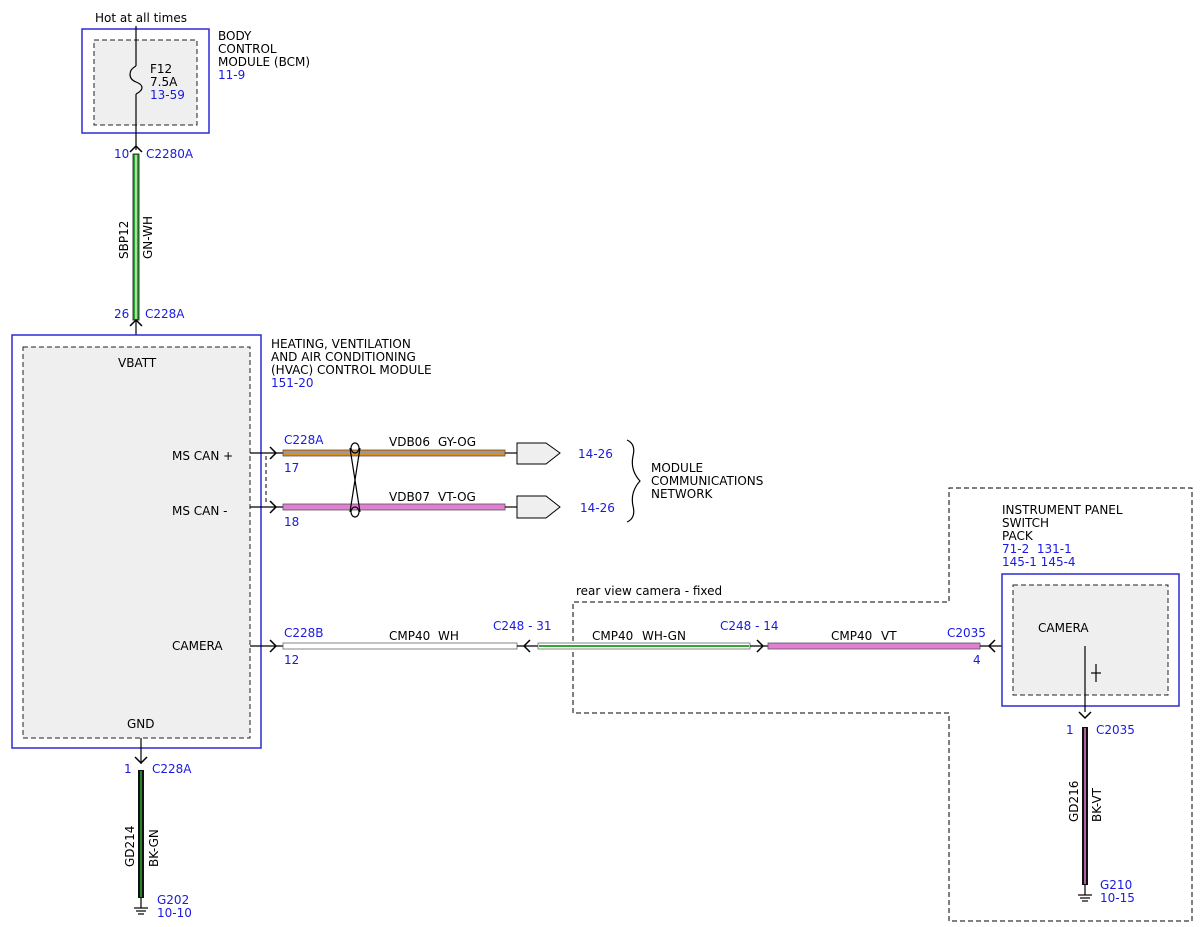 This screenshot has width=1200, height=927. What do you see at coordinates (235, 36) in the screenshot?
I see `bcm-title-line-1: BODY` at bounding box center [235, 36].